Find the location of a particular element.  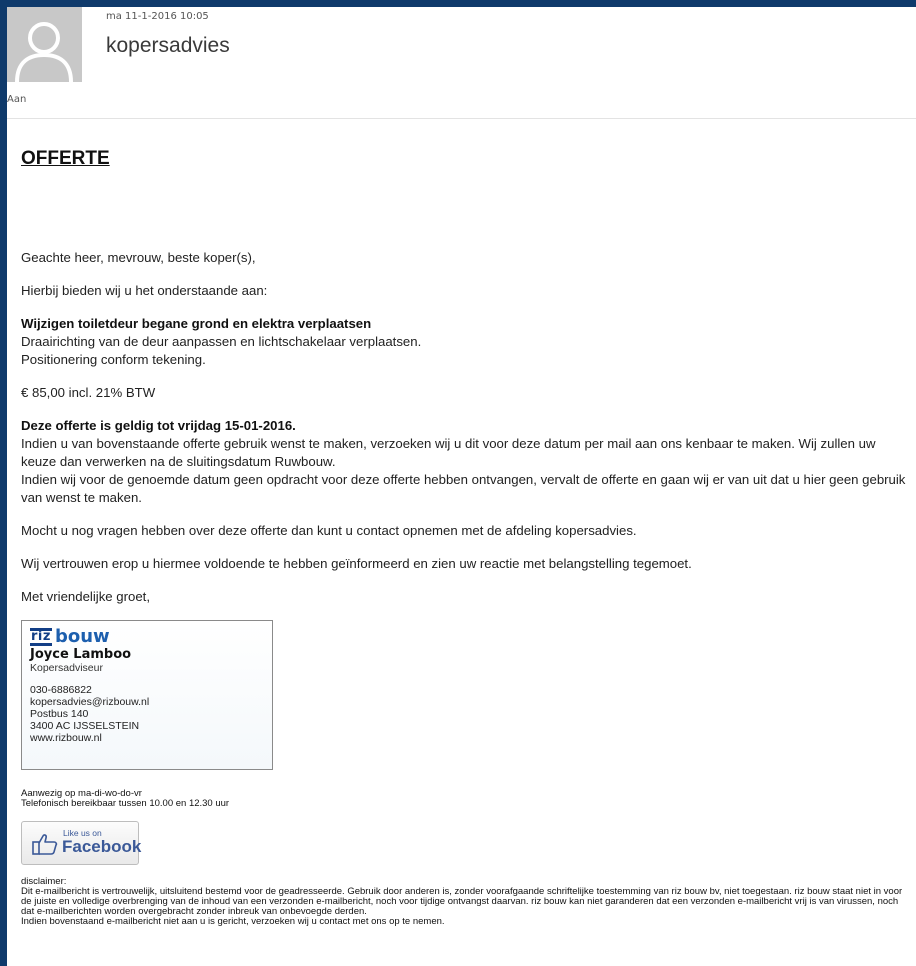

signature-name: Joyce Lamboo is located at coordinates (81, 654).